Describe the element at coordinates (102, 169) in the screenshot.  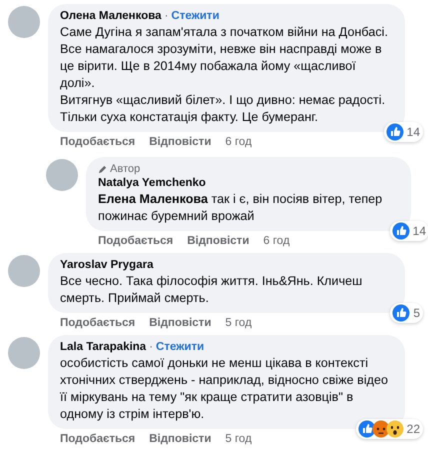
I see `pencil-icon` at that location.